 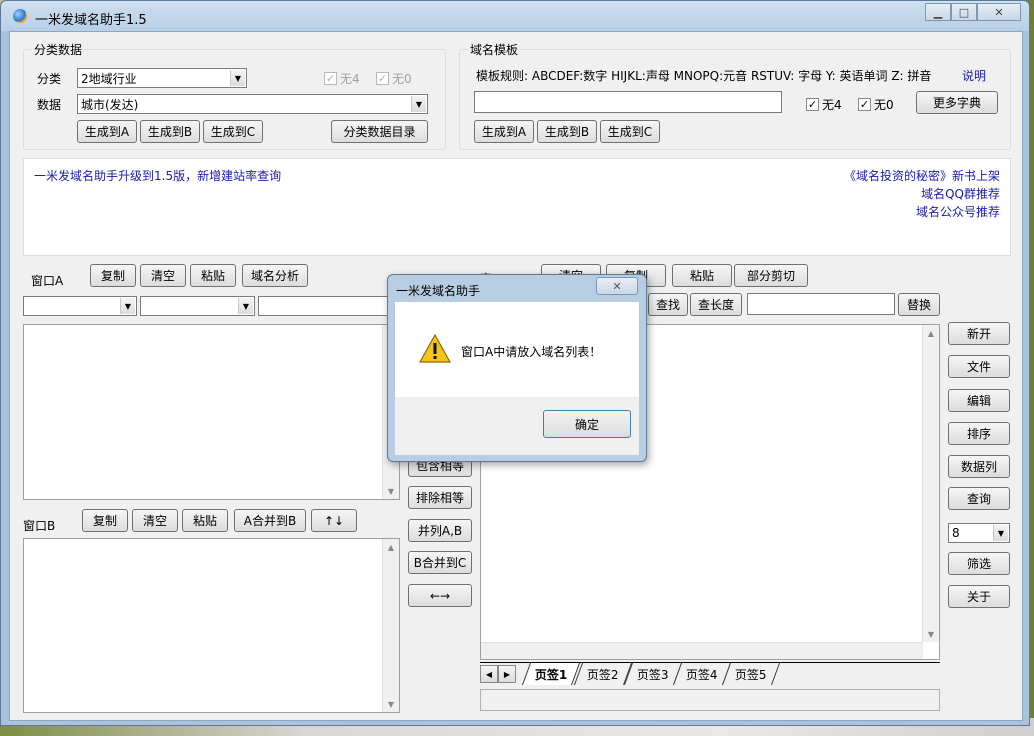 What do you see at coordinates (440, 562) in the screenshot?
I see `merge-b-c-button: B合并到C` at bounding box center [440, 562].